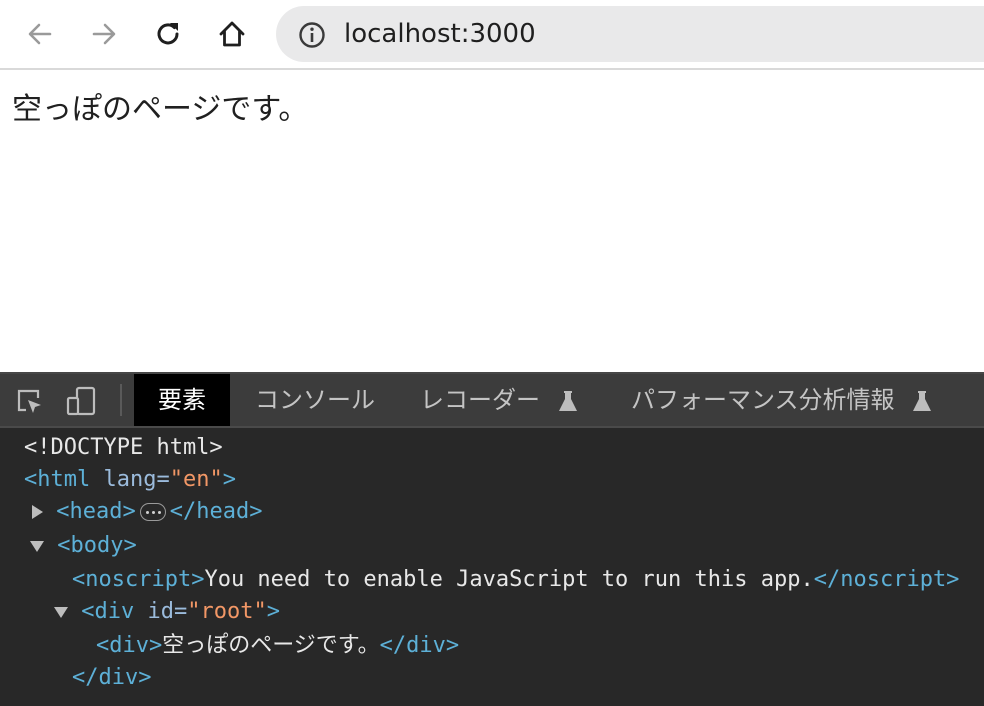 The height and width of the screenshot is (706, 984). Describe the element at coordinates (57, 479) in the screenshot. I see `html-tag-open: <html` at that location.